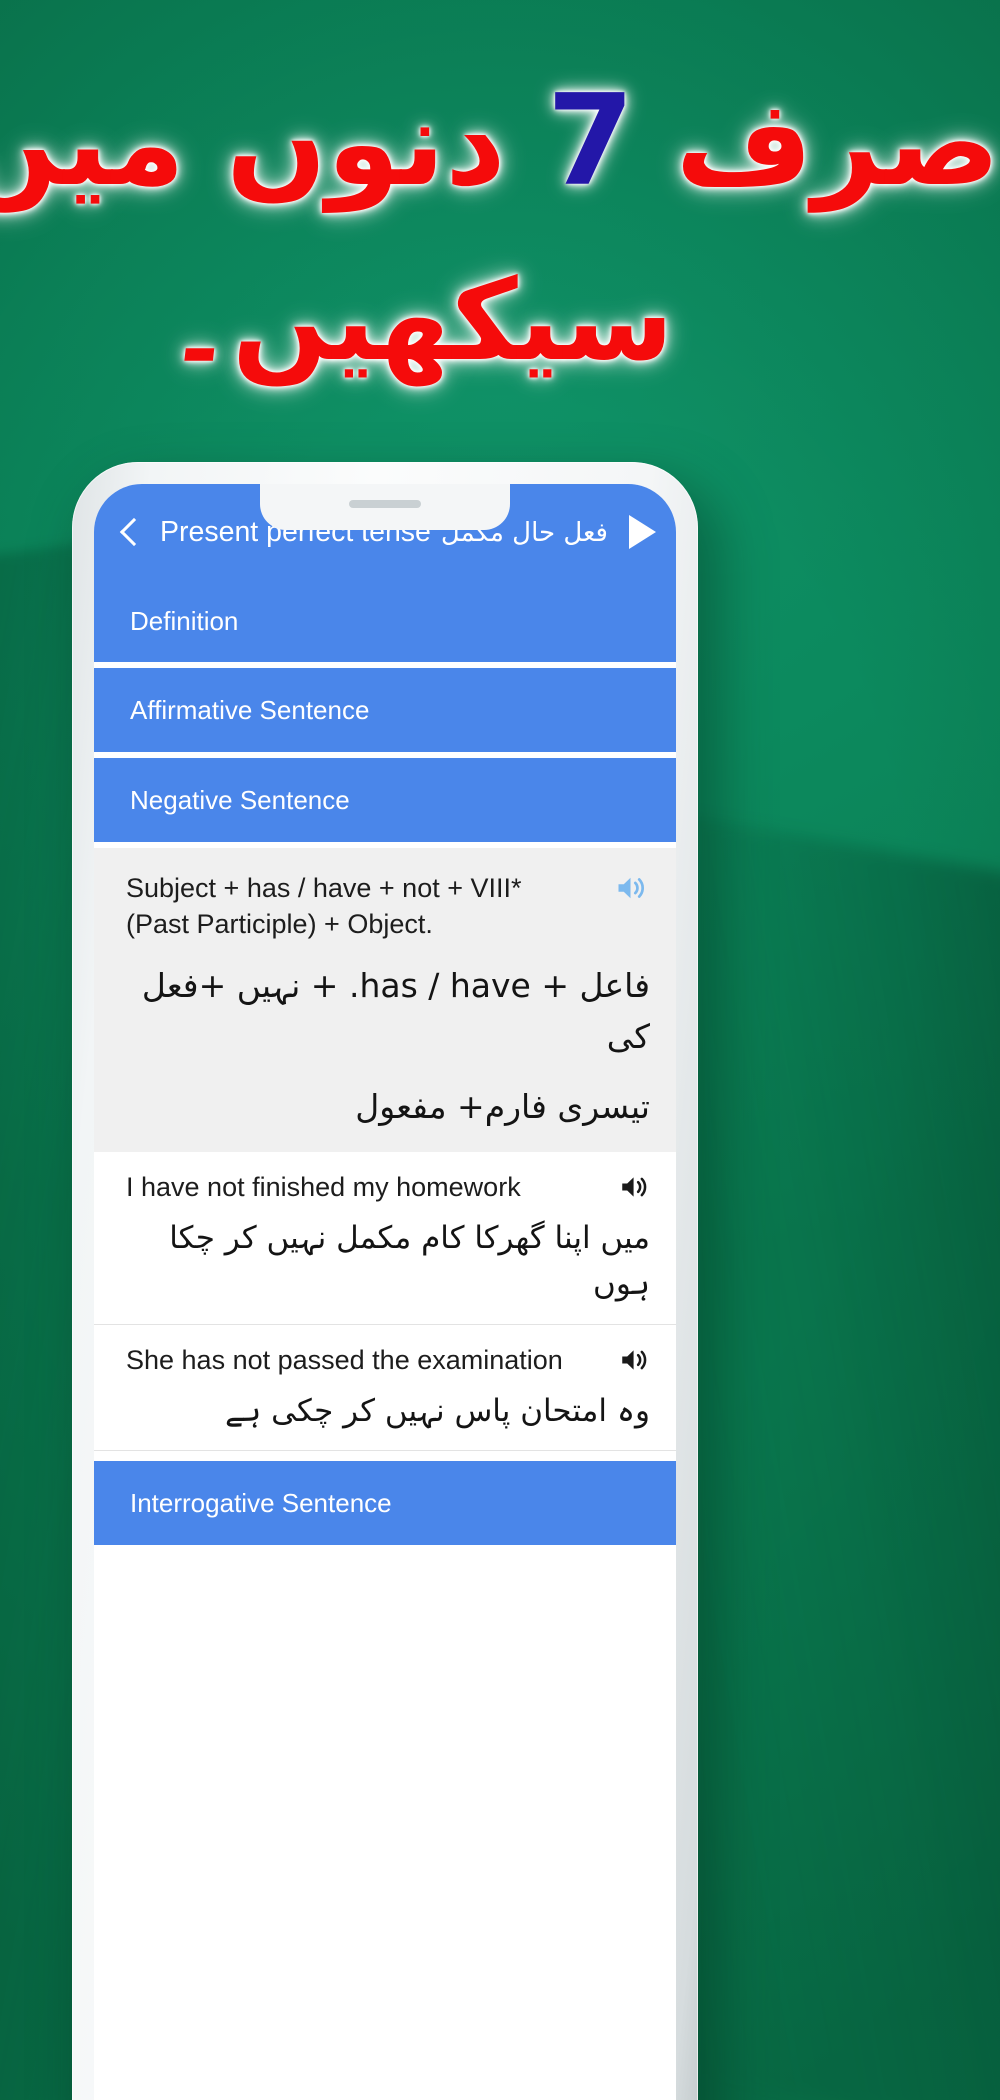 The height and width of the screenshot is (2100, 1000). I want to click on example-english: I have not finished my homework, so click(323, 1186).